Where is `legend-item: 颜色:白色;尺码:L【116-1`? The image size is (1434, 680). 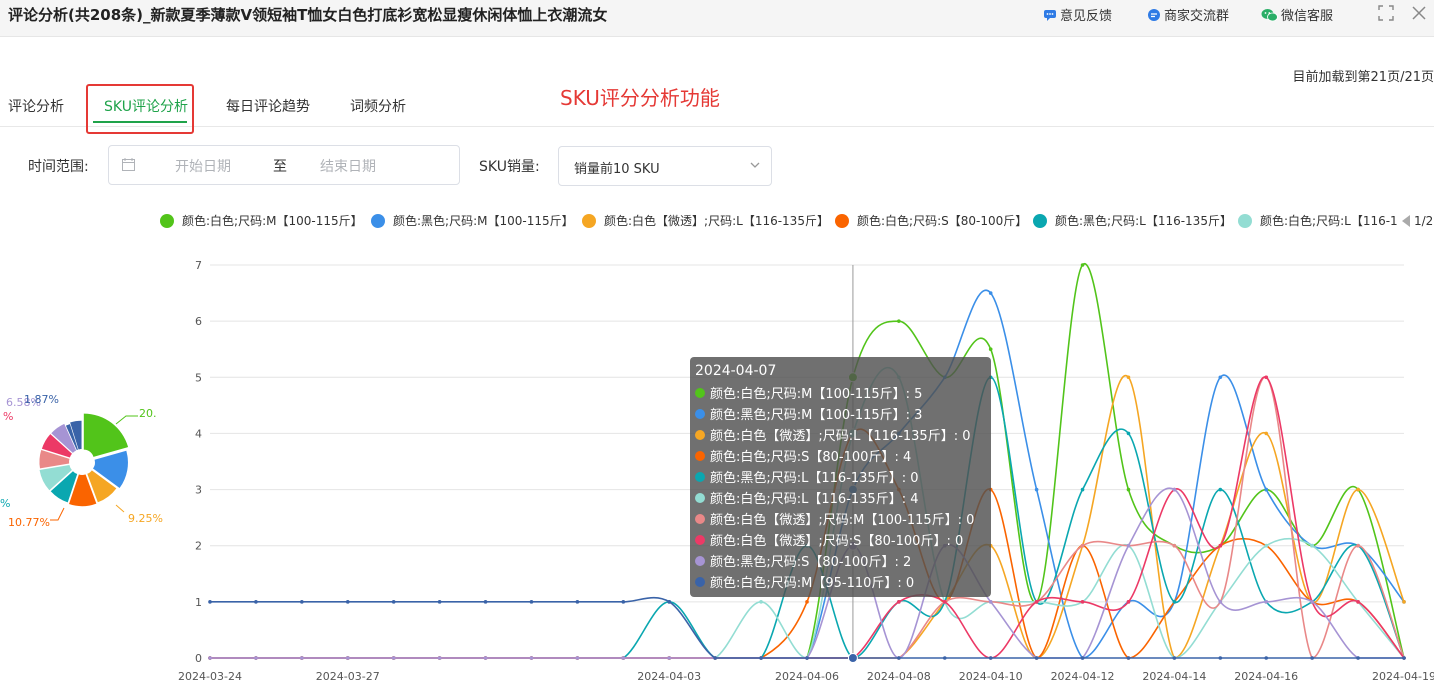 legend-item: 颜色:白色;尺码:L【116-1 is located at coordinates (1318, 220).